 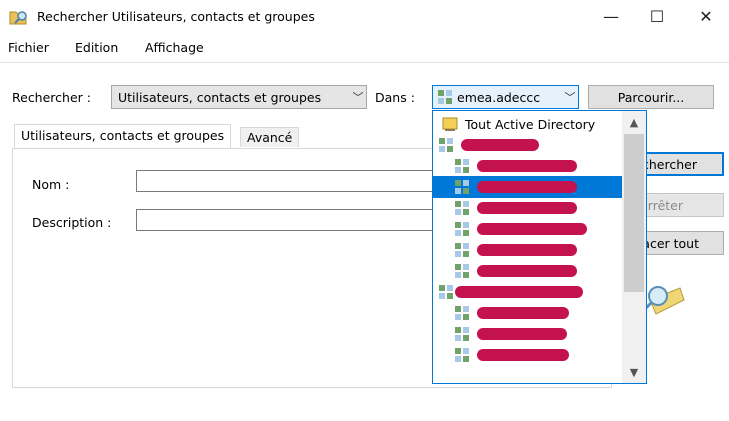 I want to click on maximize-button: ☐, so click(x=657, y=16).